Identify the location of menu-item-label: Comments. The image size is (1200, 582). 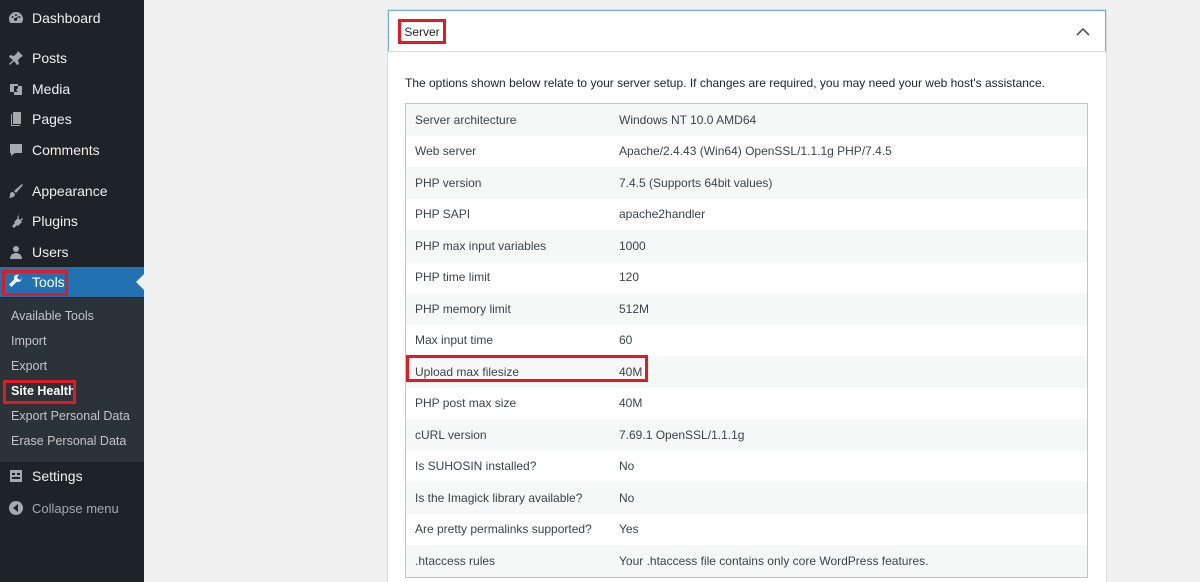
(66, 150).